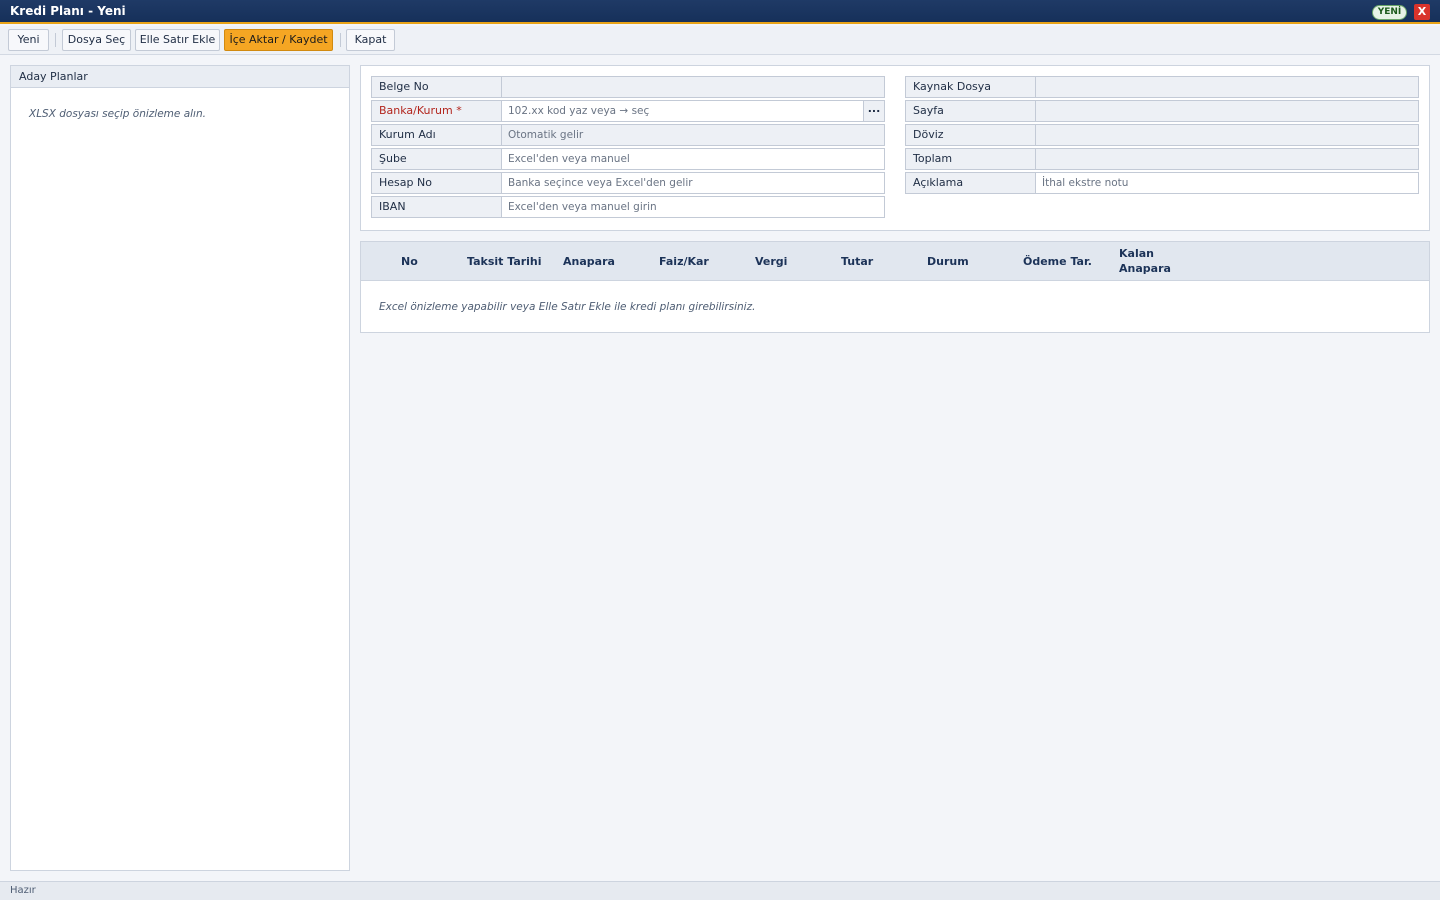 This screenshot has height=900, width=1440. What do you see at coordinates (693, 135) in the screenshot?
I see `institution-name-input: Otomatik gelir` at bounding box center [693, 135].